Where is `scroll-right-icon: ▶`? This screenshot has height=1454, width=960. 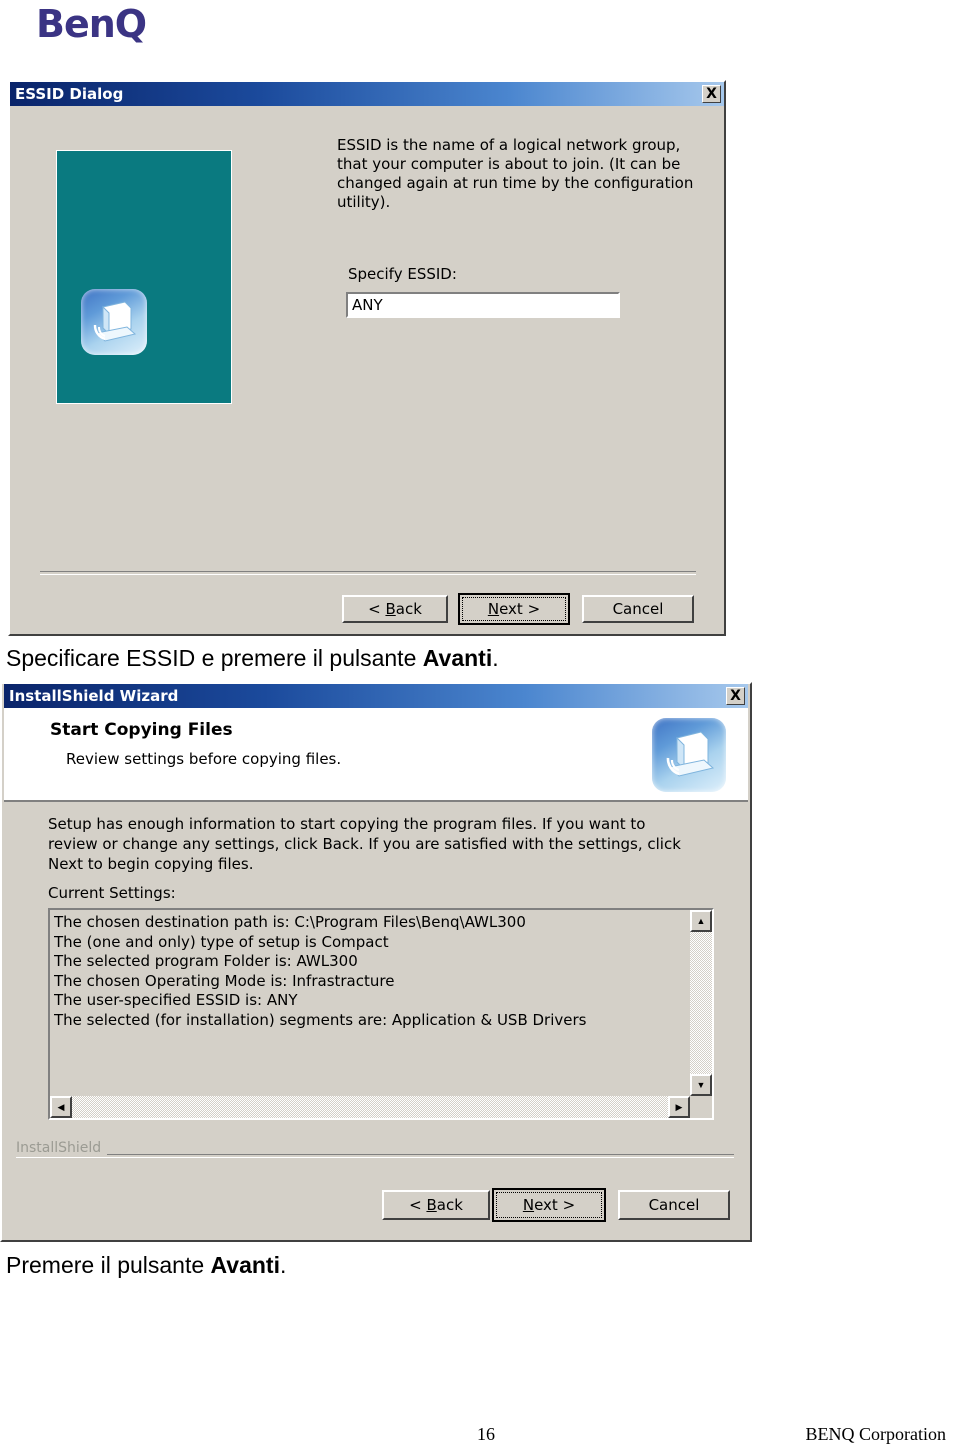
scroll-right-icon: ▶ is located at coordinates (679, 1107).